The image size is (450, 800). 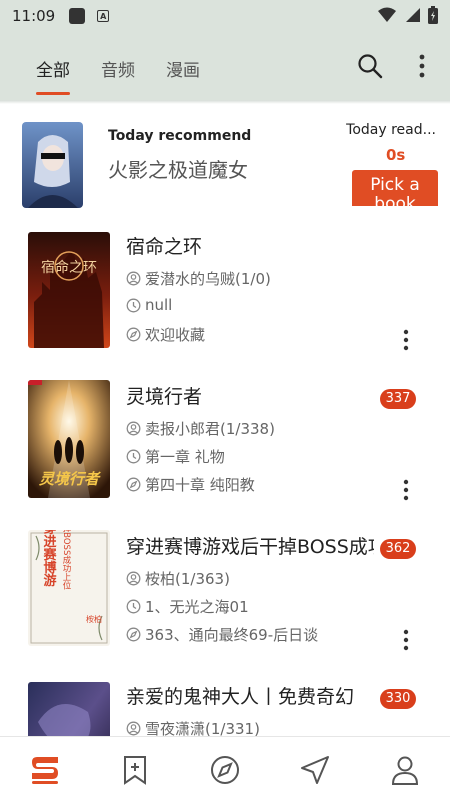 What do you see at coordinates (200, 485) in the screenshot?
I see `book-last-read: 第四十章 纯阳教` at bounding box center [200, 485].